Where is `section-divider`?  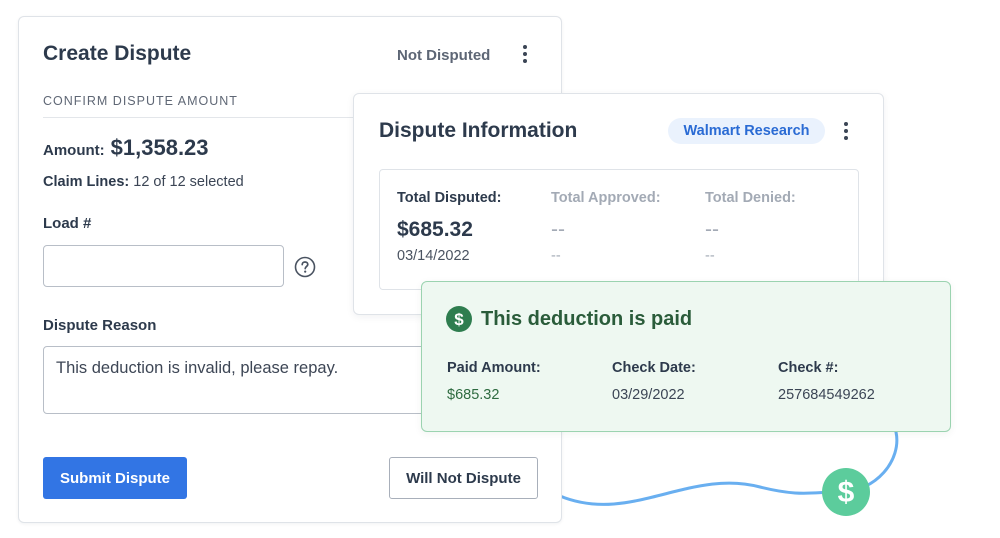 section-divider is located at coordinates (208, 117).